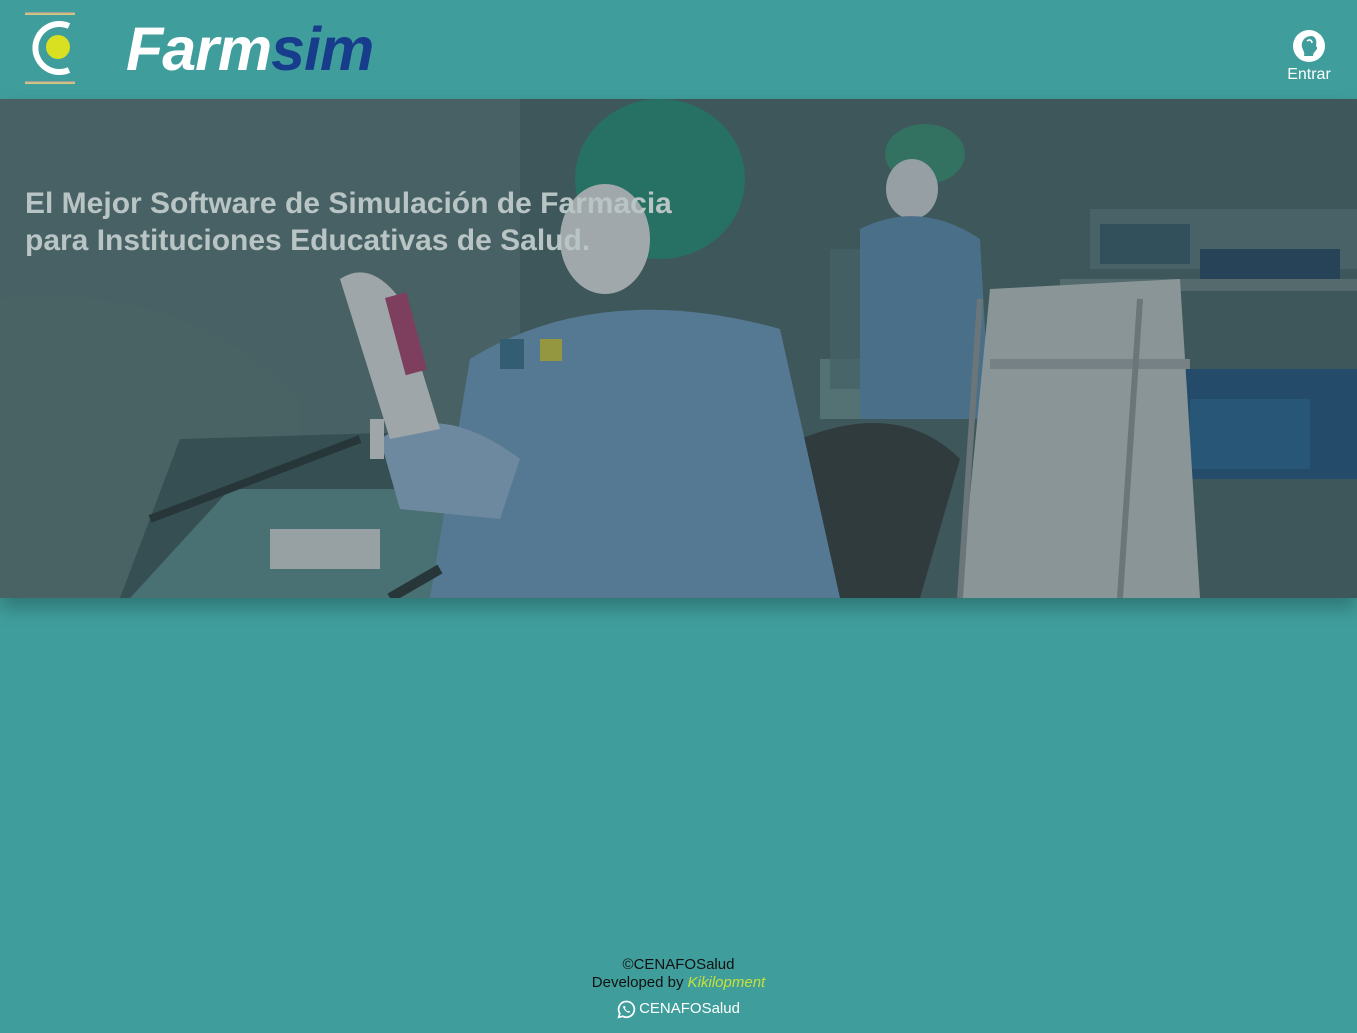 This screenshot has width=1357, height=1033. I want to click on brand-farm: Farm, so click(199, 49).